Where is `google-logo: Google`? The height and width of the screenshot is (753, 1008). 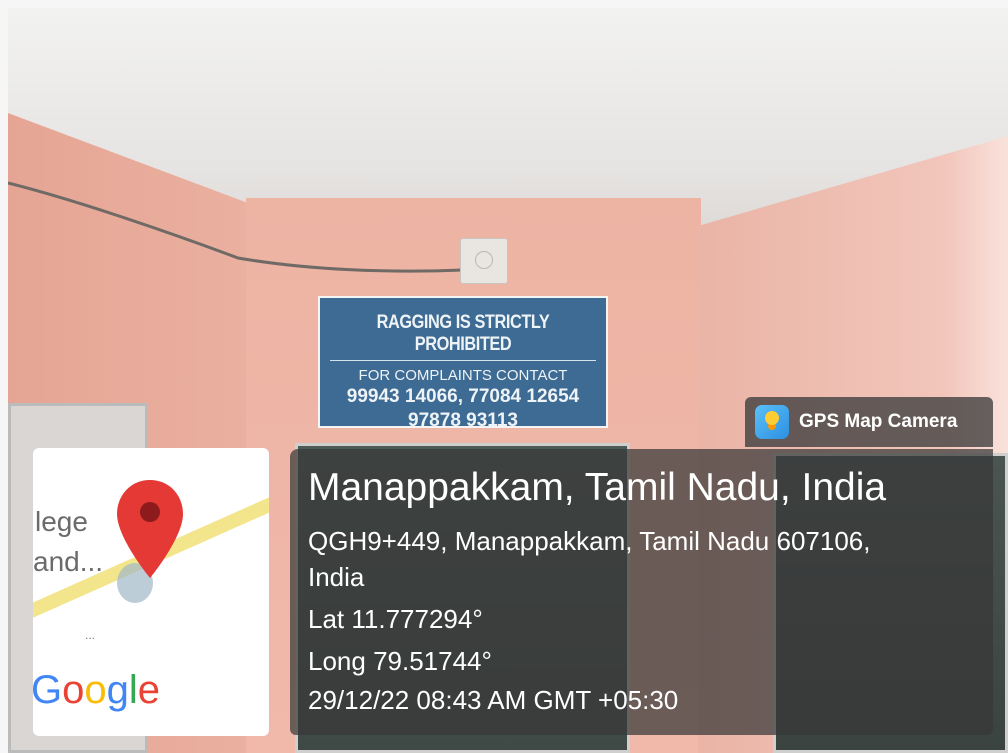 google-logo: Google is located at coordinates (97, 690).